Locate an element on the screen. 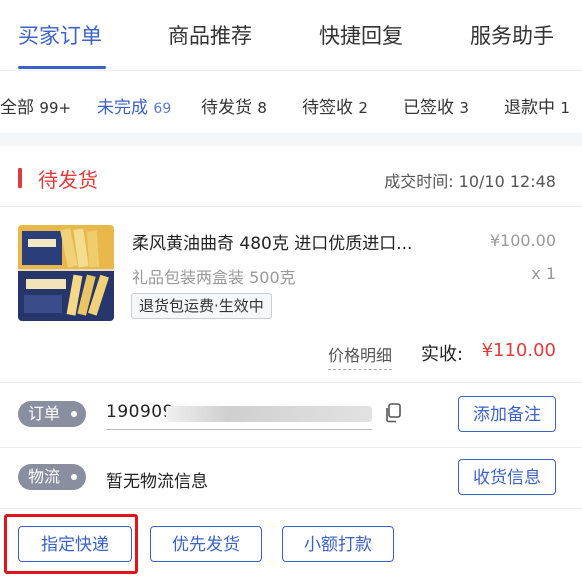  product-price: ¥100.00 is located at coordinates (522, 240).